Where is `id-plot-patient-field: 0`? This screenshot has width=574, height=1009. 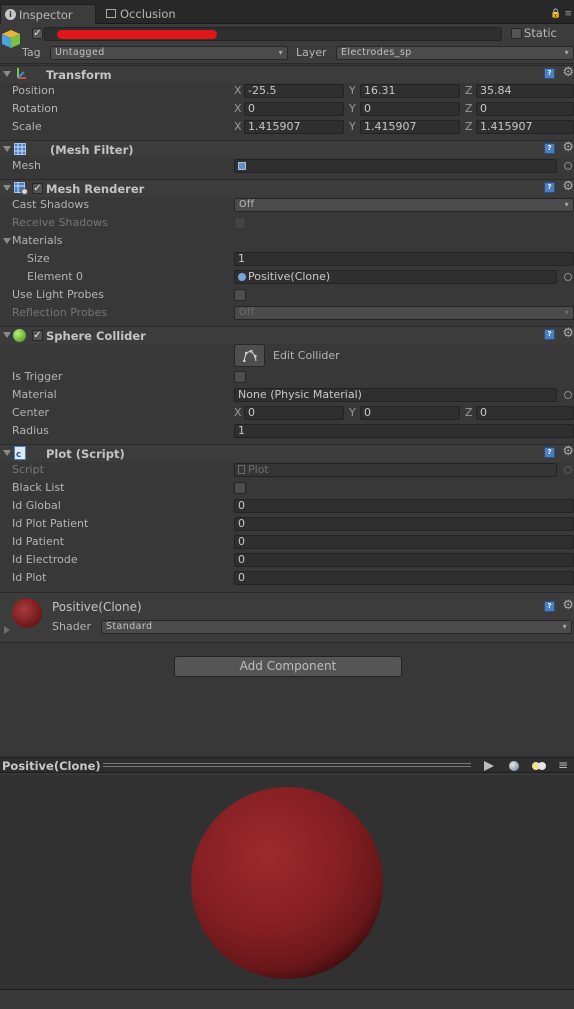
id-plot-patient-field: 0 is located at coordinates (404, 524).